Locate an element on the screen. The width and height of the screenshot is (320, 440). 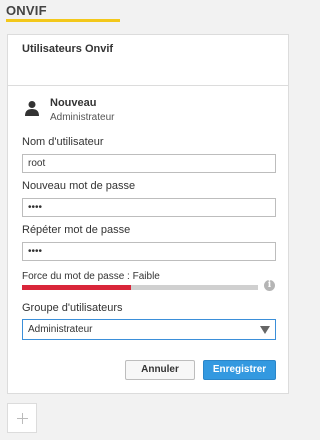
info-icon: i is located at coordinates (269, 285).